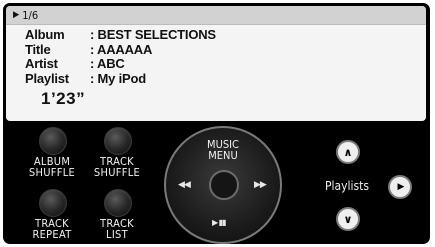  What do you see at coordinates (219, 222) in the screenshot?
I see `play-pause-icon: ▶ ▮▮` at bounding box center [219, 222].